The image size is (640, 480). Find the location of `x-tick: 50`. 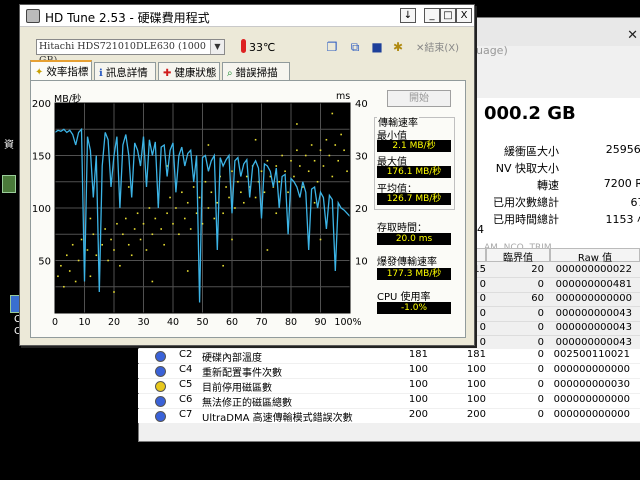

x-tick: 50 is located at coordinates (202, 322).